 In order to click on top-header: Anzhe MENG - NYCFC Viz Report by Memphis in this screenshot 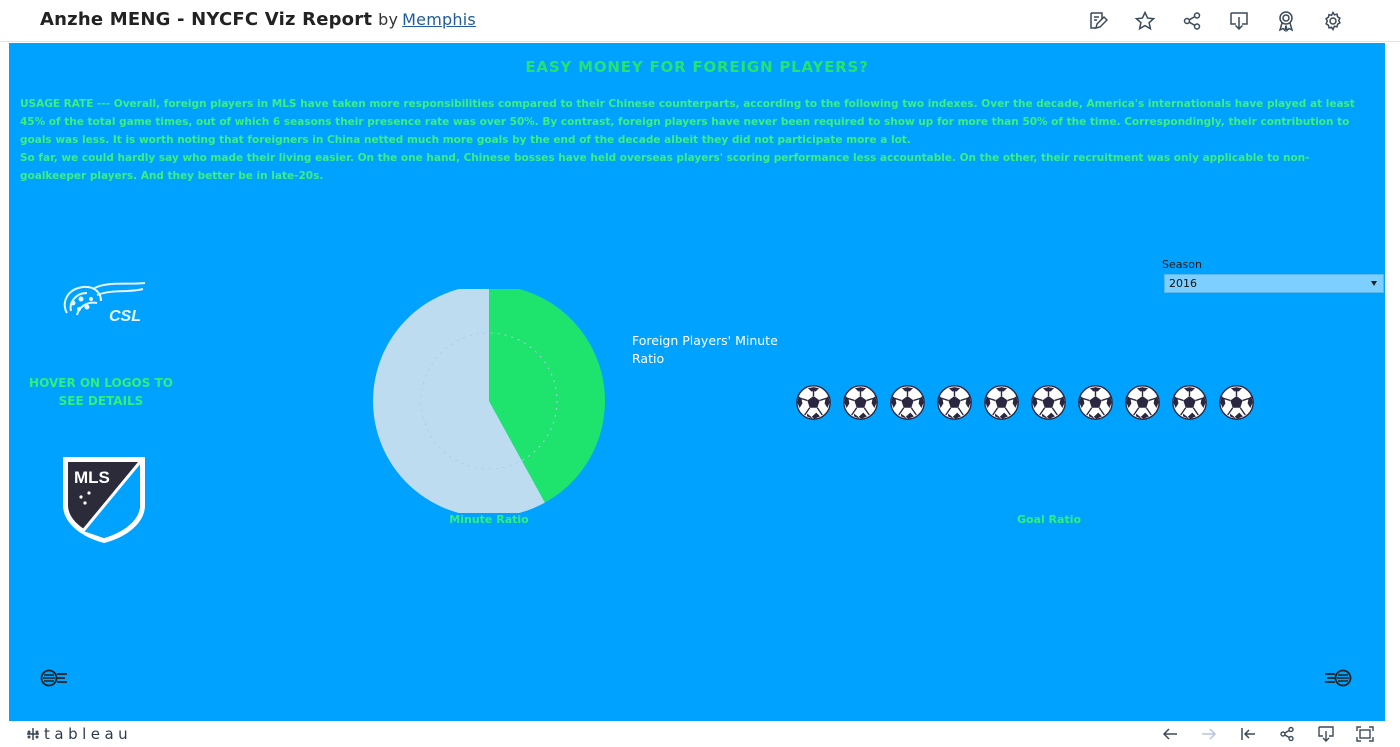, I will do `click(700, 21)`.